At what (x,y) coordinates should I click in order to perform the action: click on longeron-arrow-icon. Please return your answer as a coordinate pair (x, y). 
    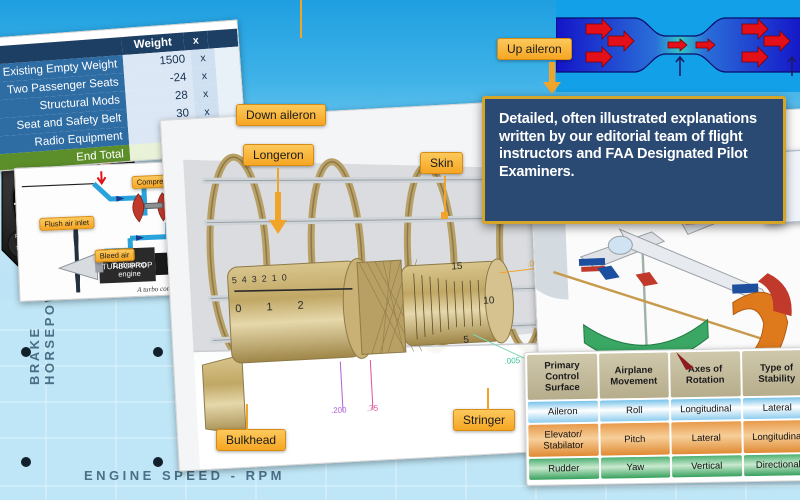
    Looking at the image, I should click on (278, 213).